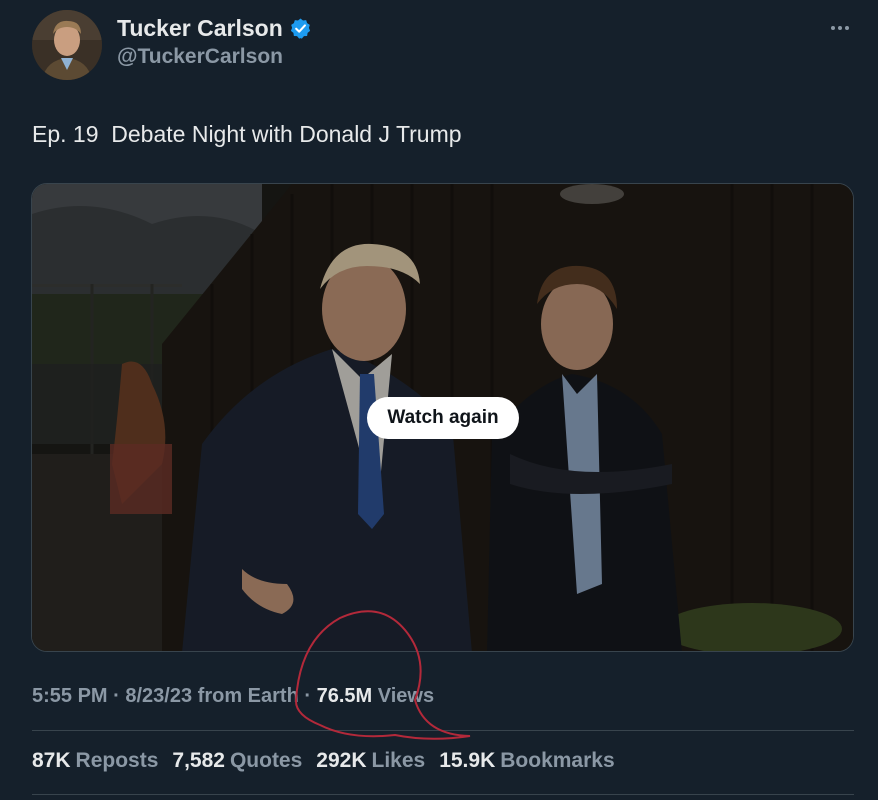 The image size is (878, 800). Describe the element at coordinates (467, 760) in the screenshot. I see `stat-count: 15.9K` at that location.